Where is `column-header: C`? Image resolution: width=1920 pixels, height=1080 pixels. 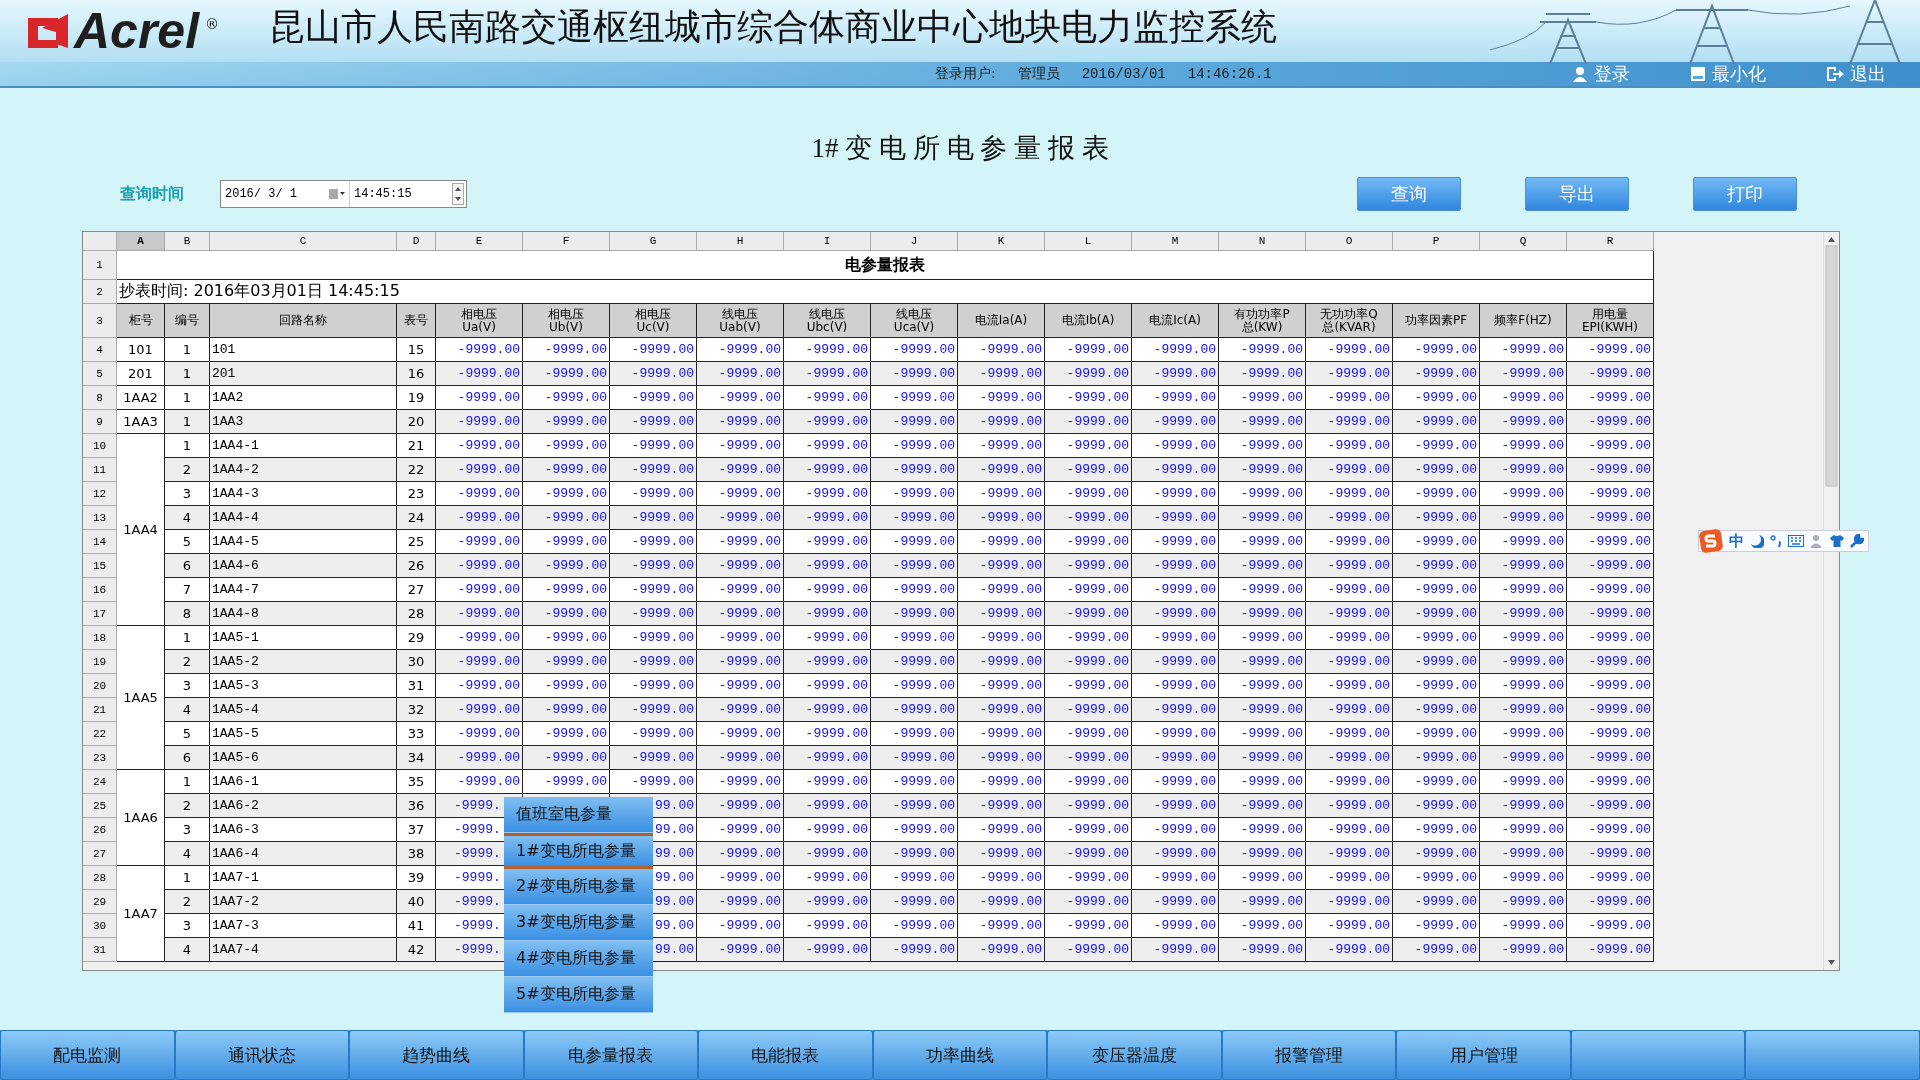
column-header: C is located at coordinates (303, 241).